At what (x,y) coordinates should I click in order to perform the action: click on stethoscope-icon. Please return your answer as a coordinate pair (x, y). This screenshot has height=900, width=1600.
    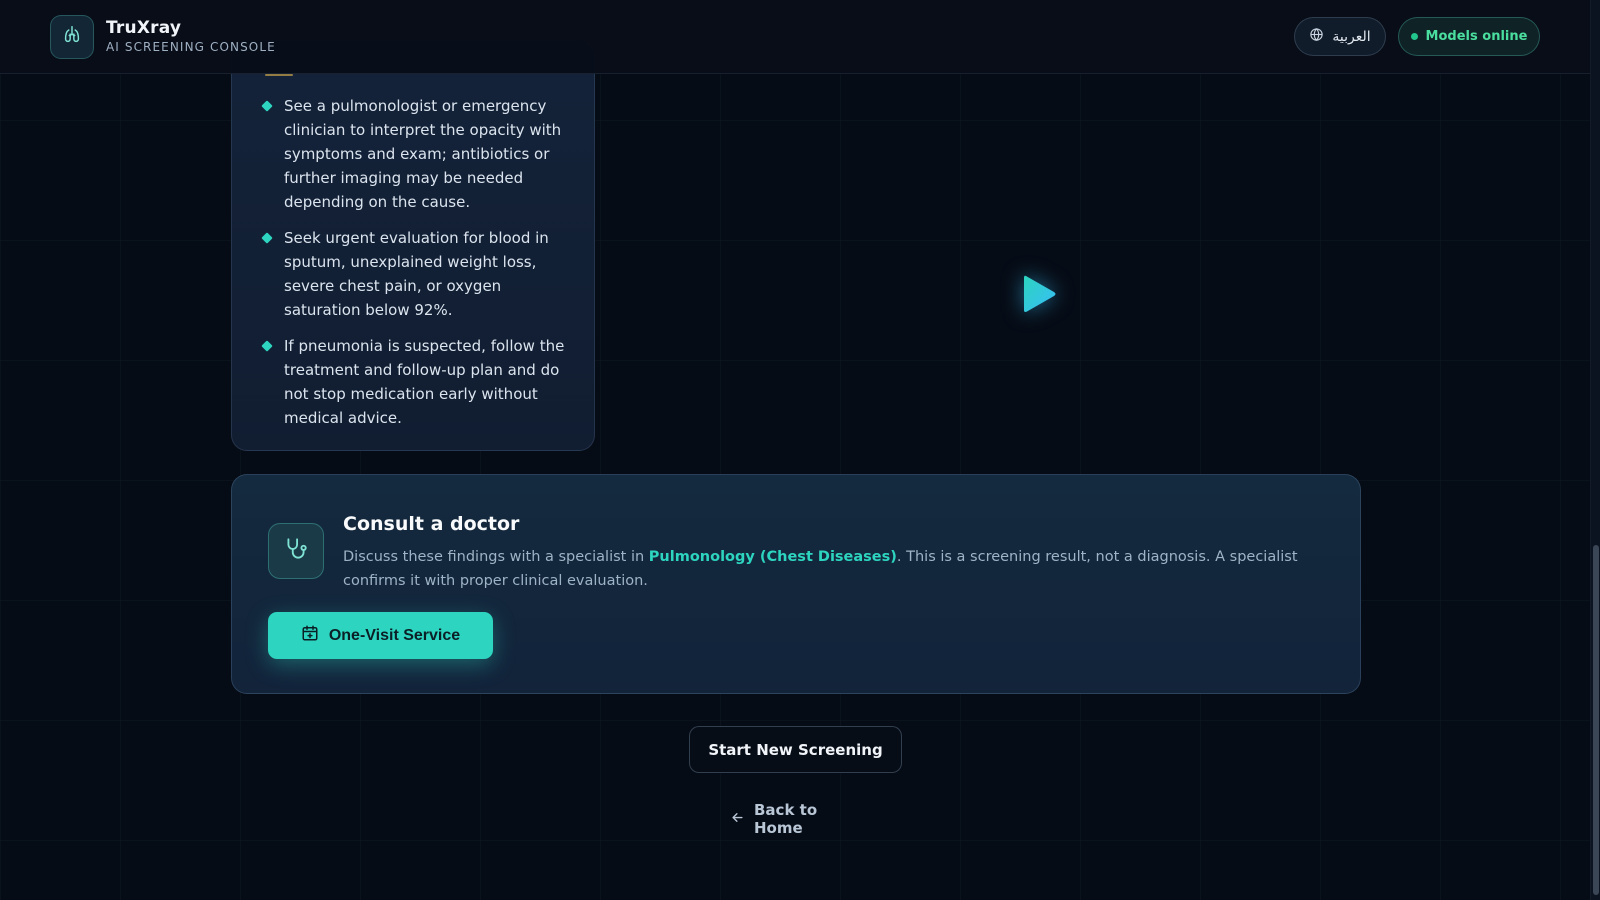
    Looking at the image, I should click on (296, 551).